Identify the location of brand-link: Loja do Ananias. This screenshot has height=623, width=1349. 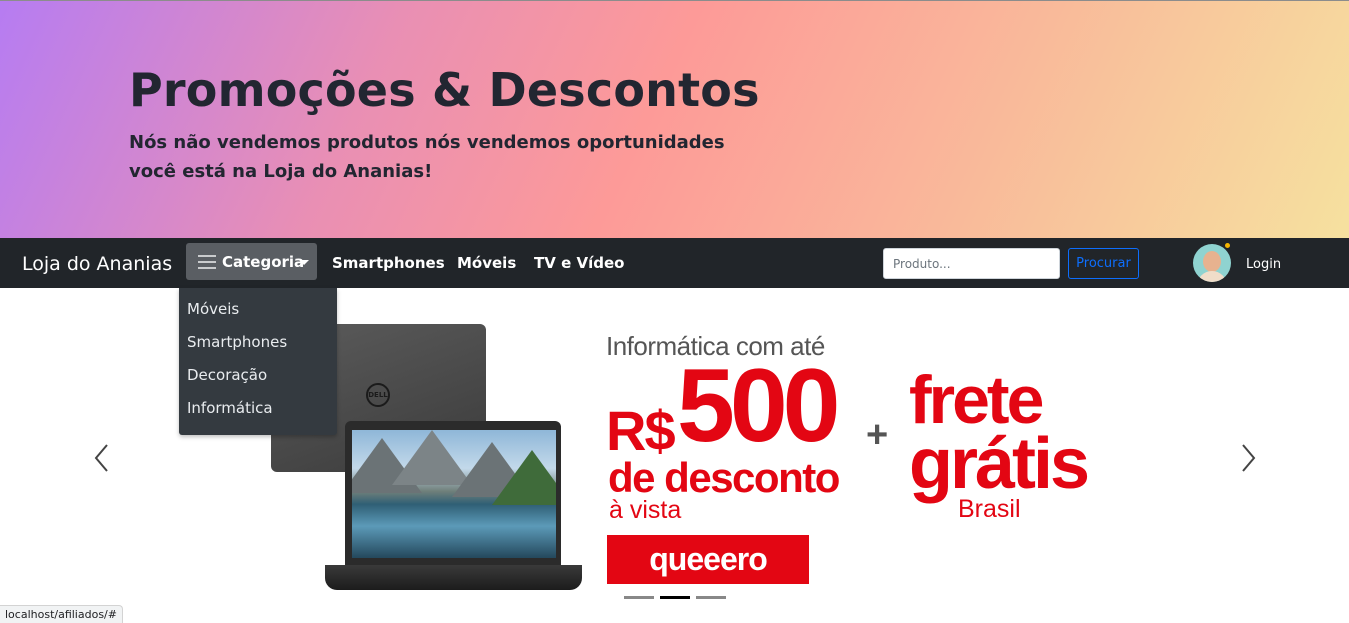
(97, 264).